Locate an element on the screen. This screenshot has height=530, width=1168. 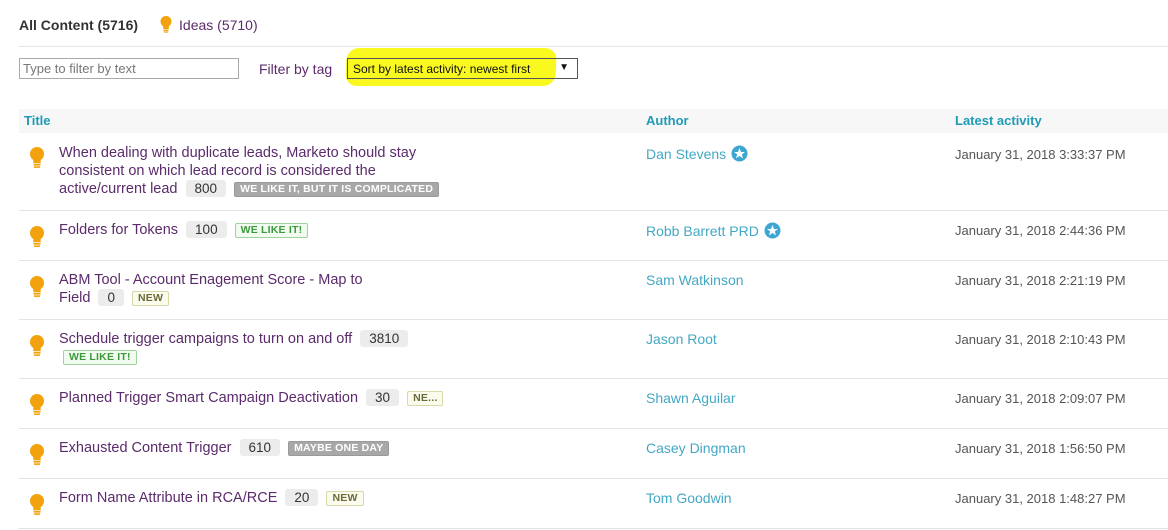
author-name-link: Casey Dingman is located at coordinates (696, 448).